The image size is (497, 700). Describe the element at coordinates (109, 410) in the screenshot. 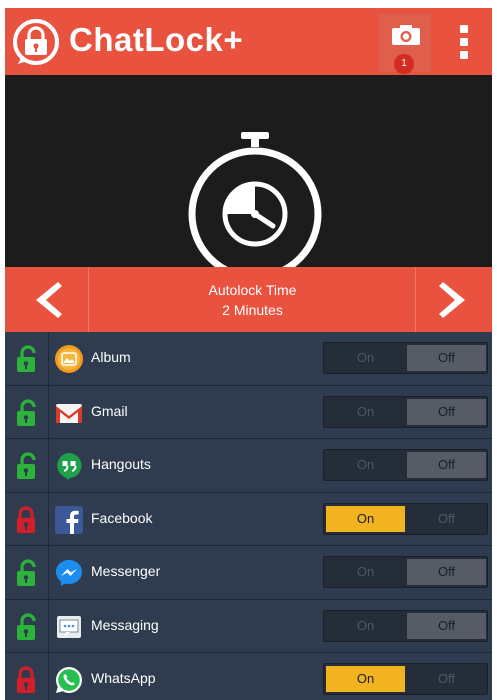

I see `app-name: Gmail` at that location.